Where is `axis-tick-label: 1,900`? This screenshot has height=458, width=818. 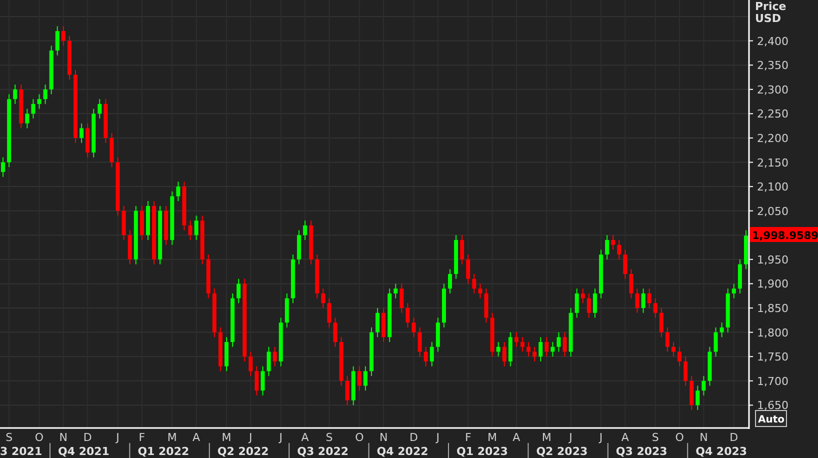 axis-tick-label: 1,900 is located at coordinates (772, 284).